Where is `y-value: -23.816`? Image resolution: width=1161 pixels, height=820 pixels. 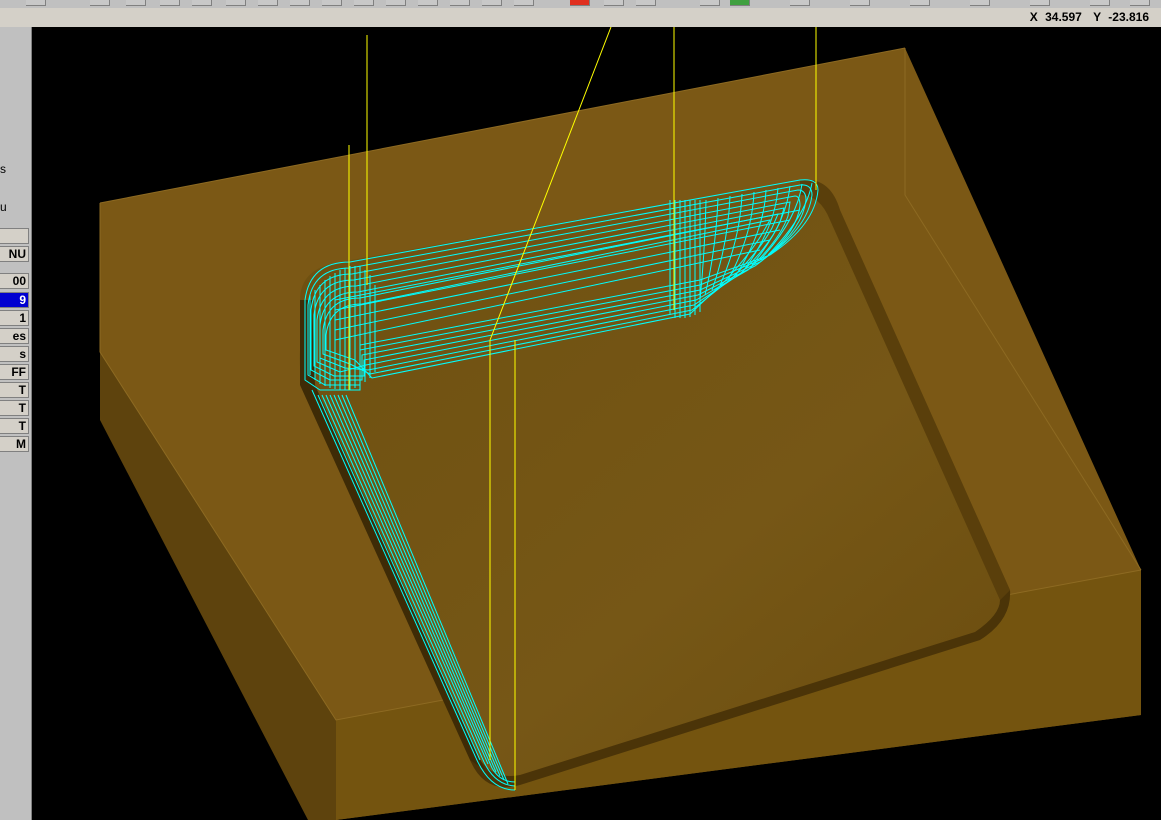
y-value: -23.816 is located at coordinates (1128, 17).